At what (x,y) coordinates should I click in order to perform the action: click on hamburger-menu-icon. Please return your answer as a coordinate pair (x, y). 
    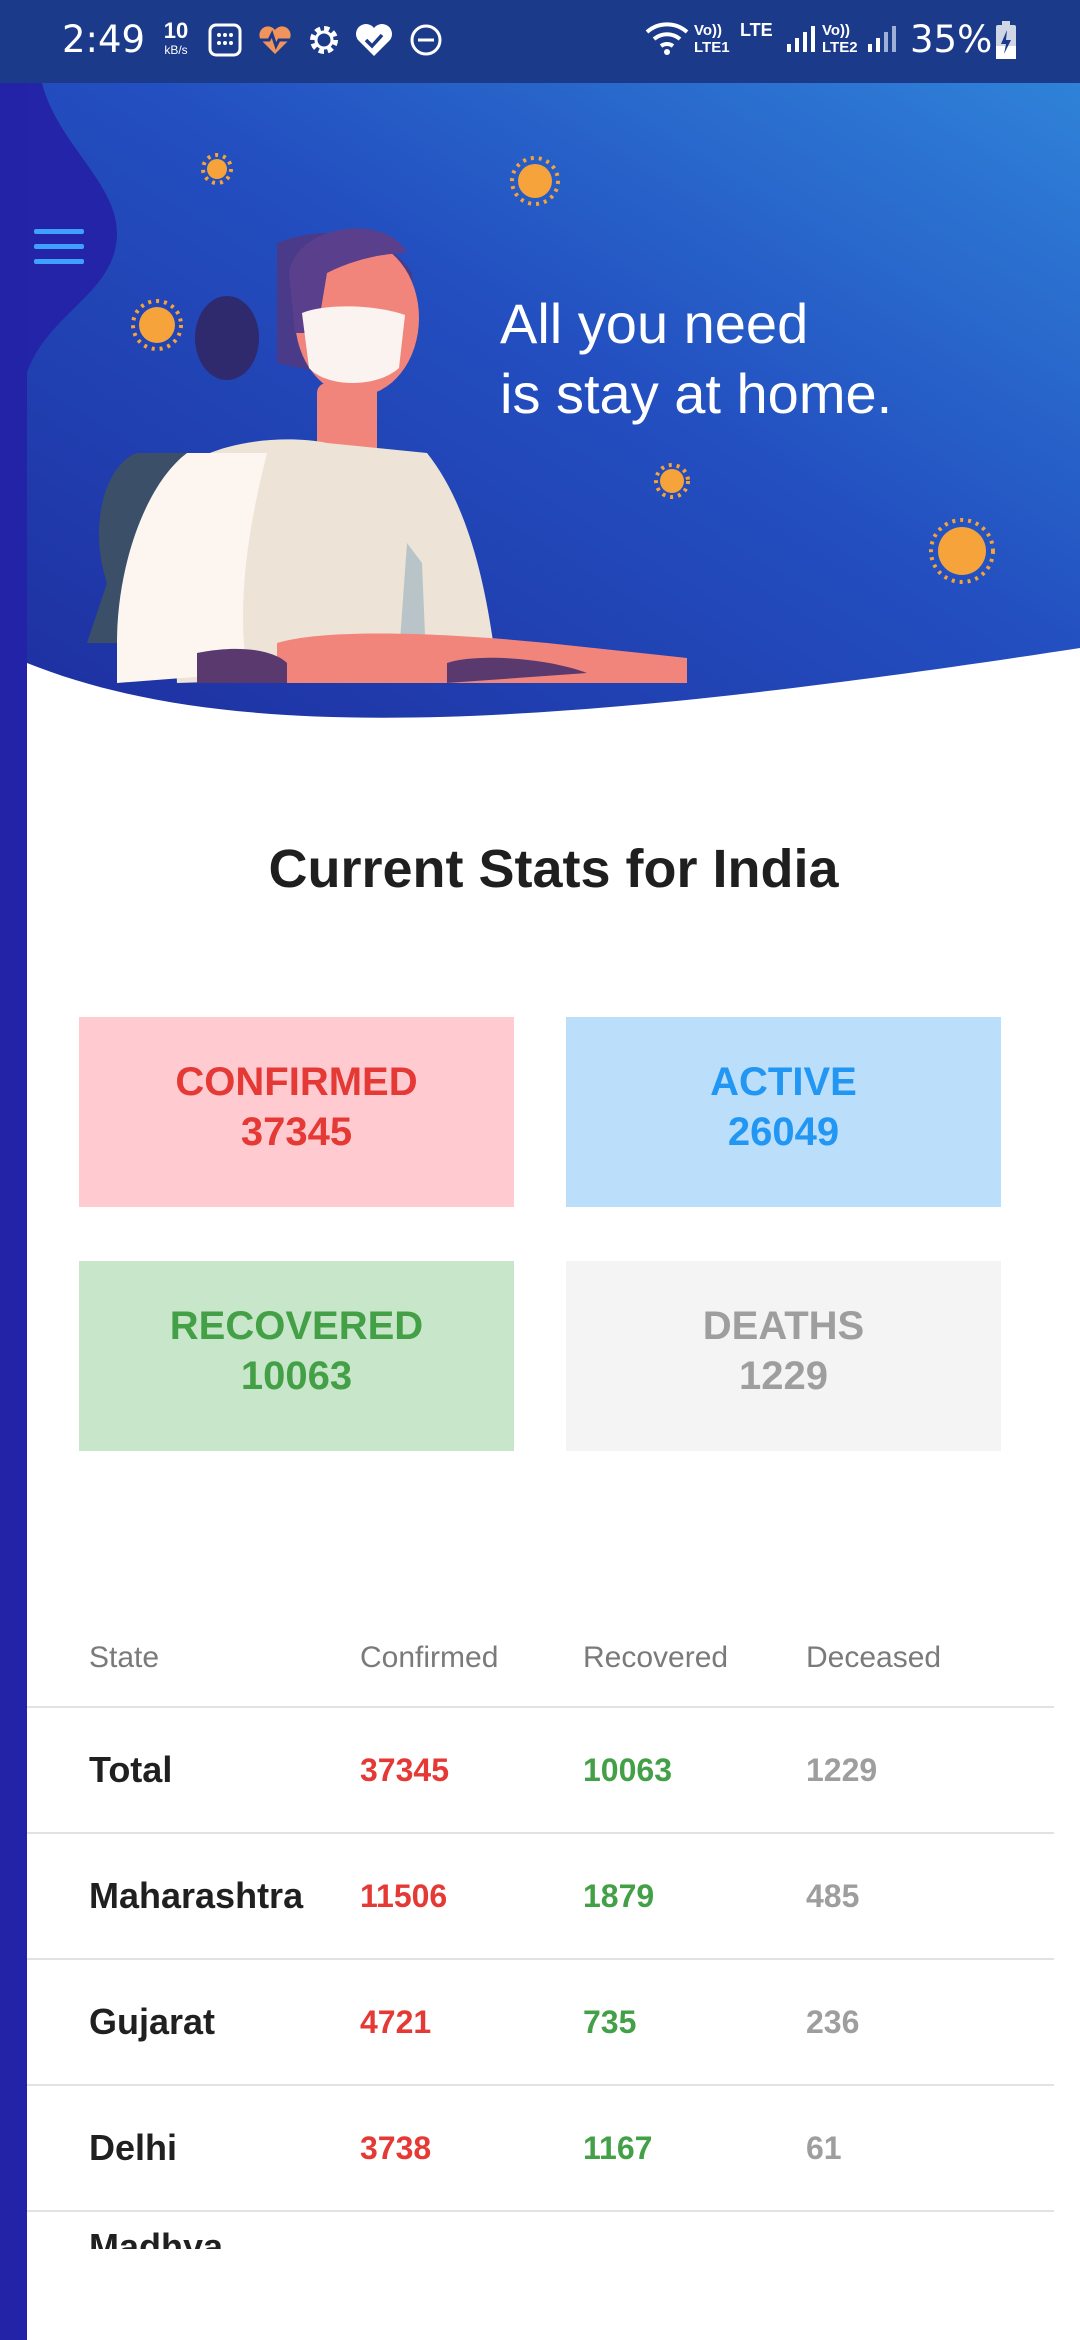
    Looking at the image, I should click on (60, 249).